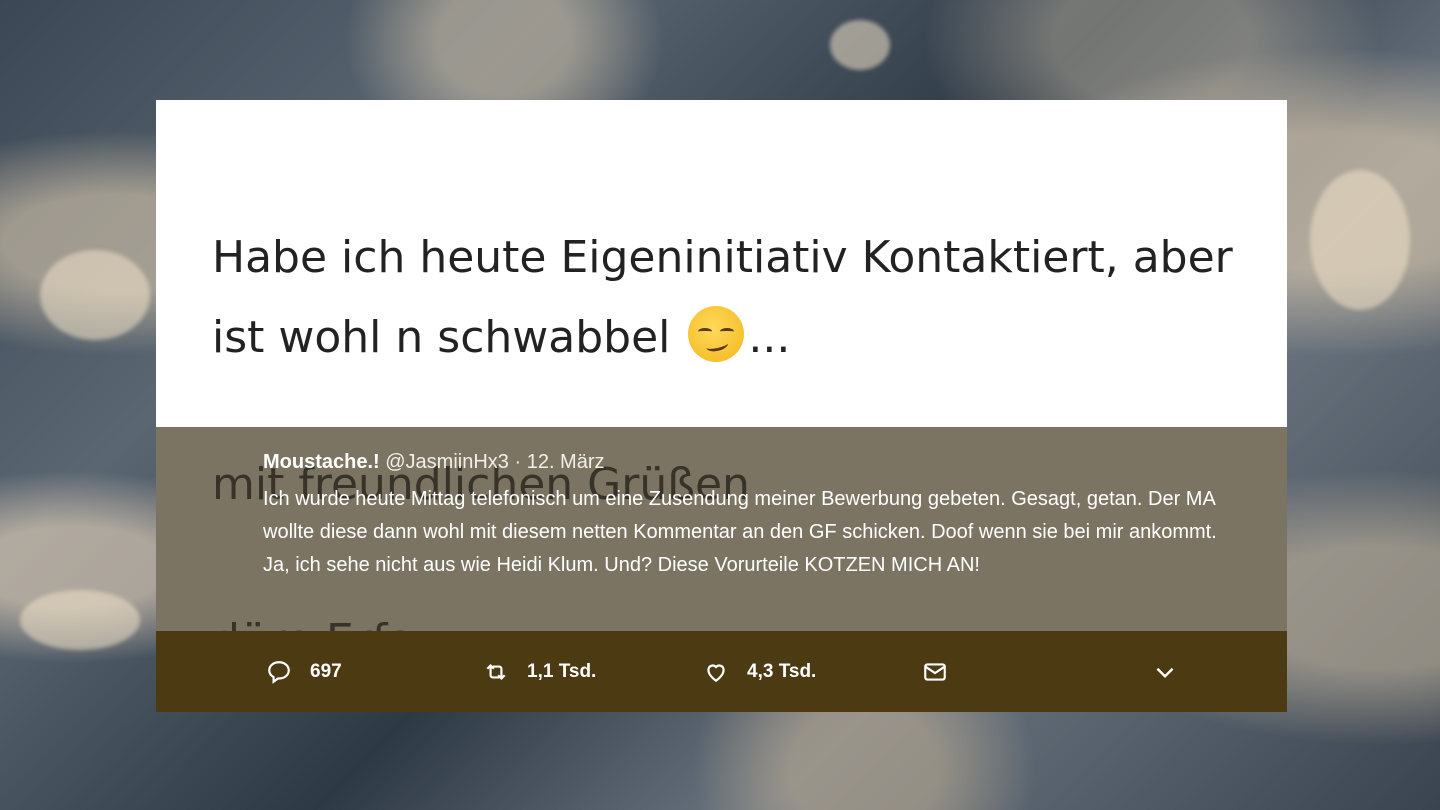 This screenshot has height=810, width=1440. What do you see at coordinates (304, 671) in the screenshot?
I see `reply-button: 697` at bounding box center [304, 671].